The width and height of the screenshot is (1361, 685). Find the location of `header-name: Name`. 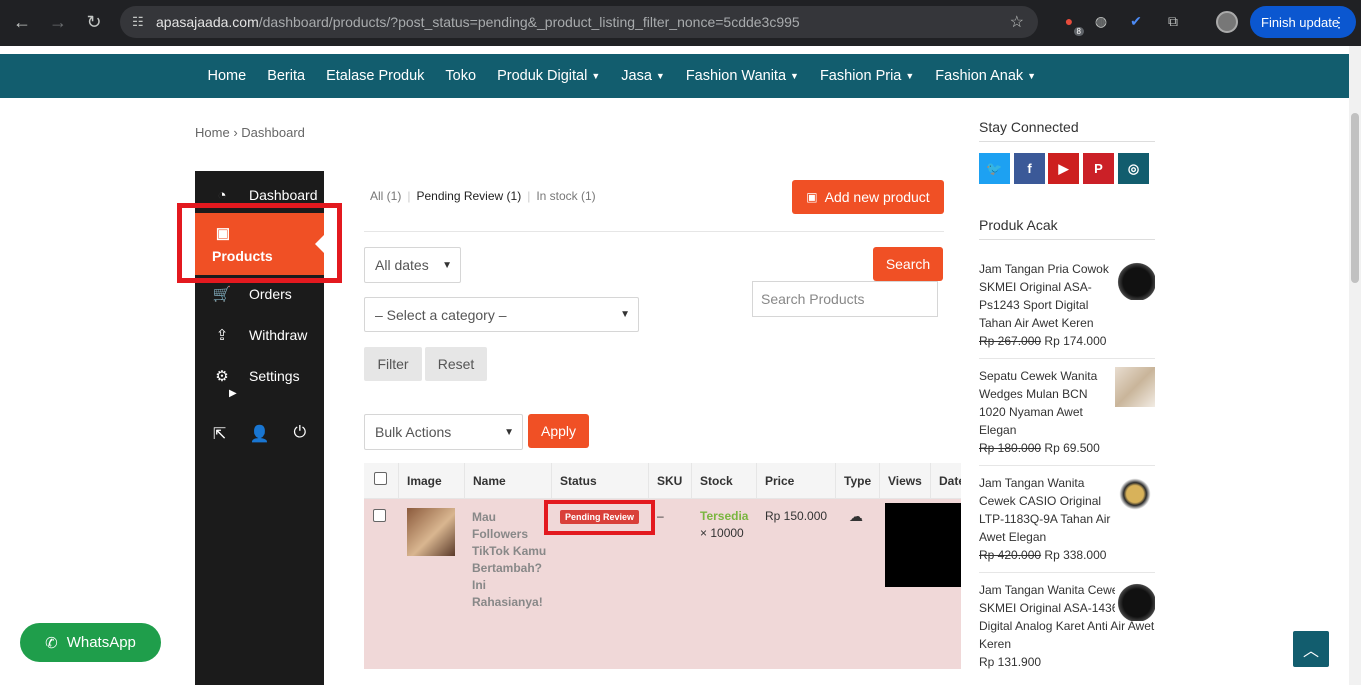

header-name: Name is located at coordinates (508, 481).